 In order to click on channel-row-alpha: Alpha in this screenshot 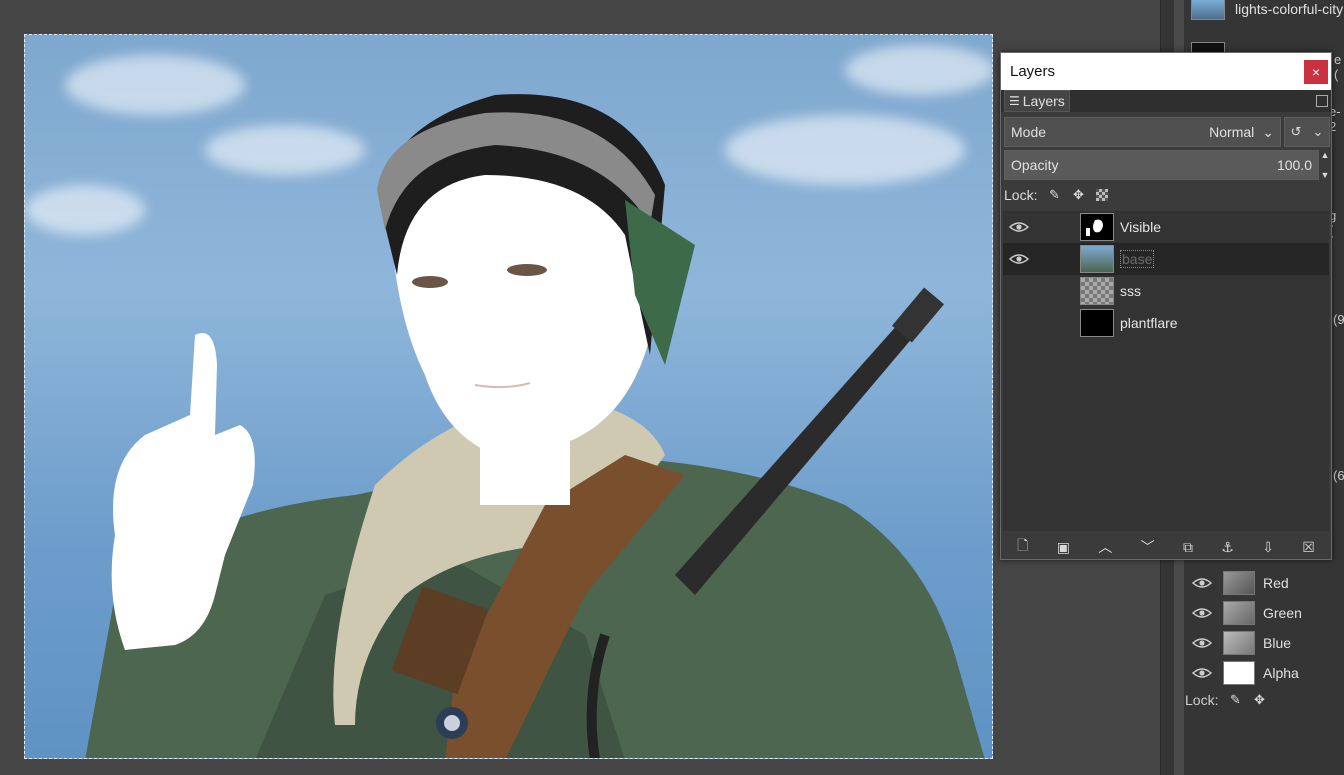, I will do `click(1264, 673)`.